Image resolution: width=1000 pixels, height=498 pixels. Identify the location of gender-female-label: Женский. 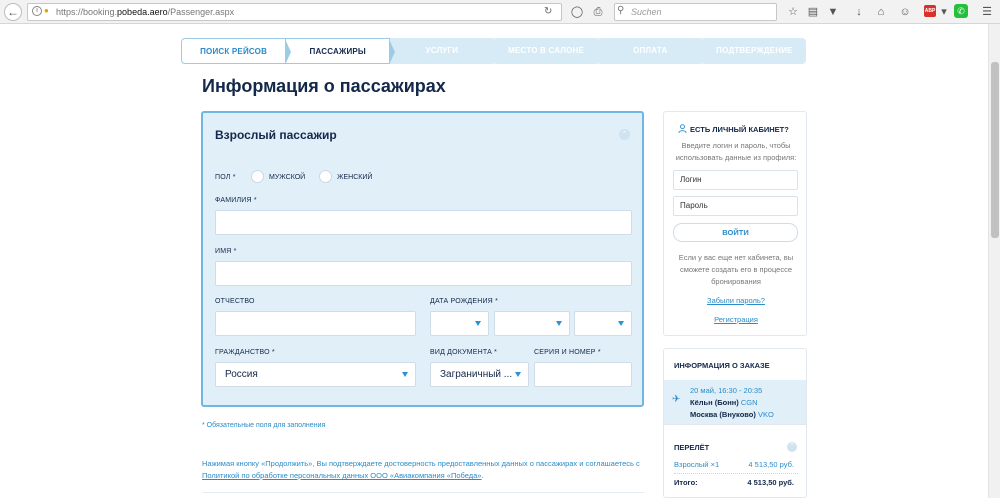
(354, 177).